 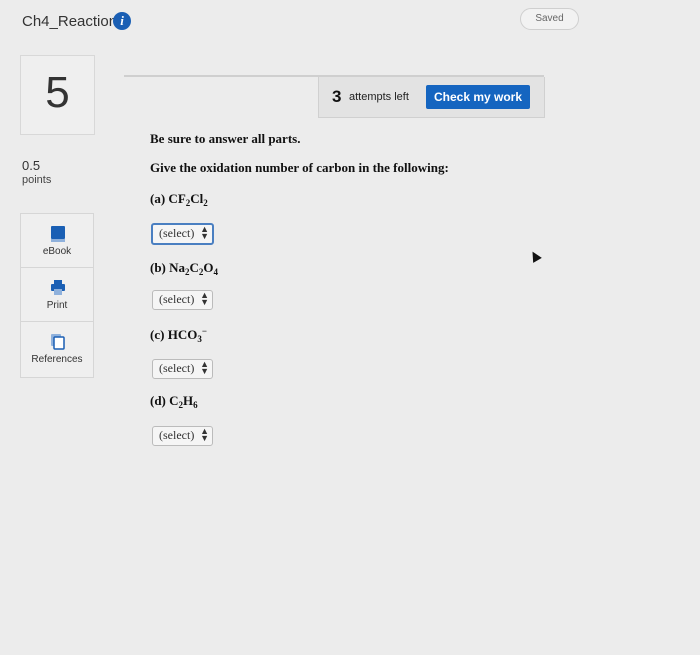 I want to click on check-work-container: Check my work, so click(x=479, y=97).